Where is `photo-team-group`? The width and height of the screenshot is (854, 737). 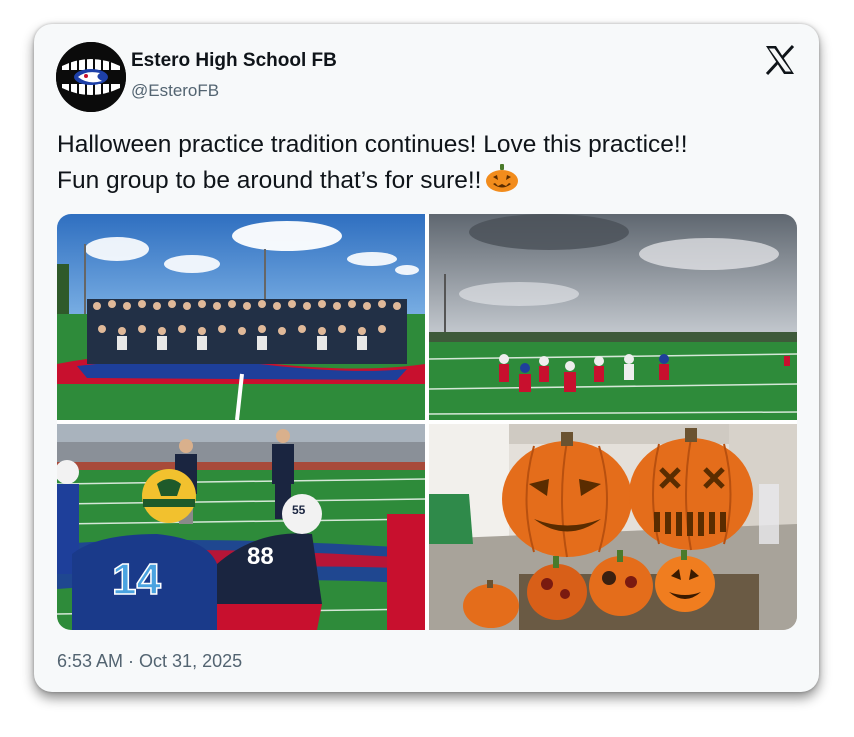
photo-team-group is located at coordinates (241, 317).